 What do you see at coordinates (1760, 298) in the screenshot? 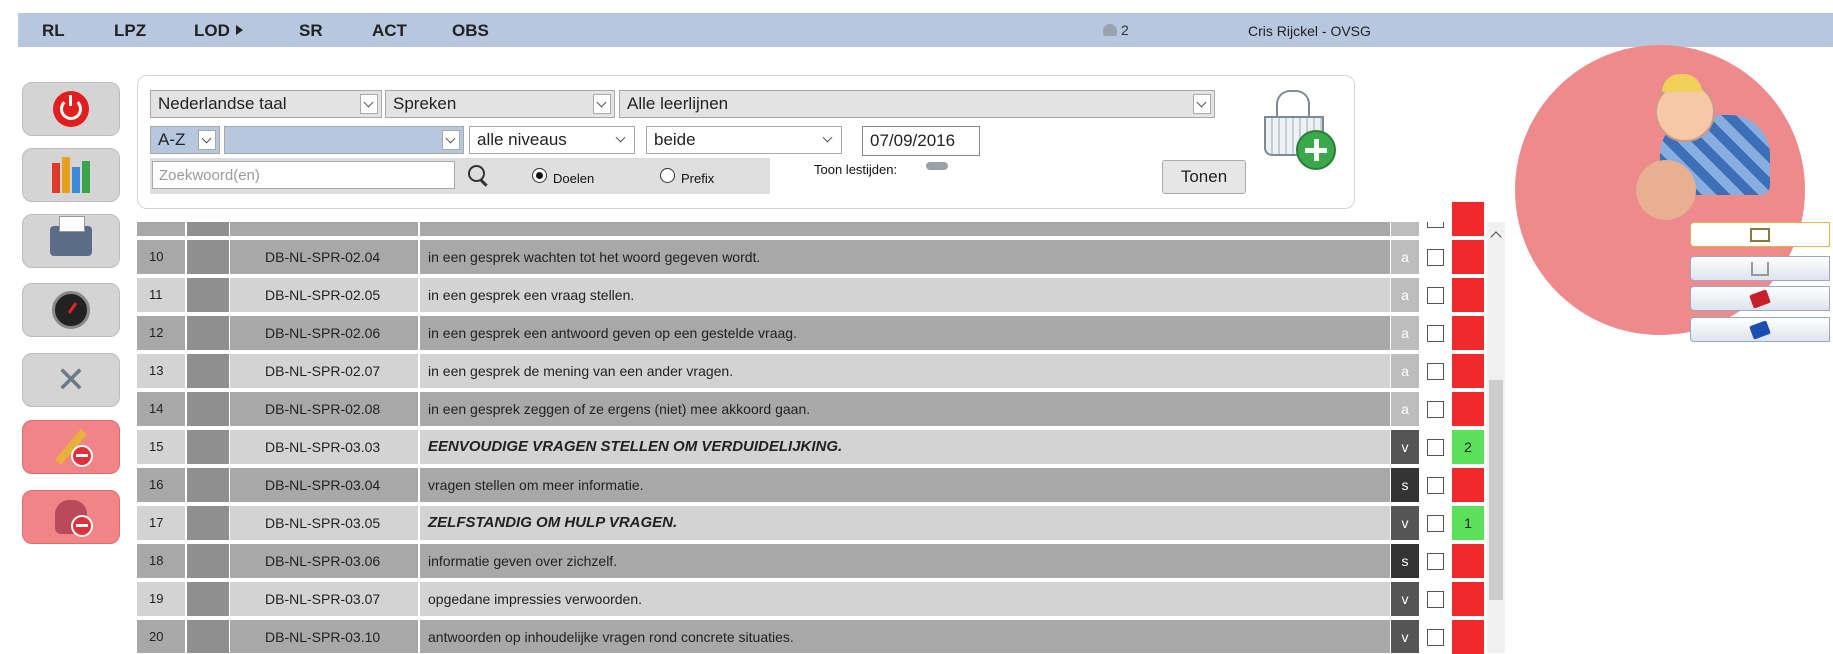
I see `tab-red-book` at bounding box center [1760, 298].